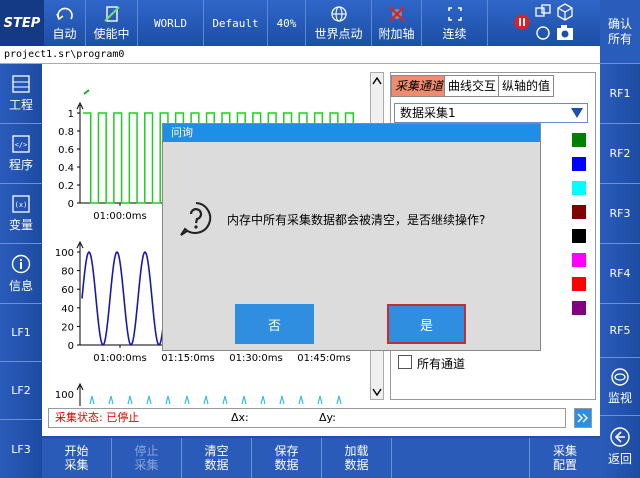 This screenshot has height=478, width=640. I want to click on lf2-label: LF2, so click(21, 390).